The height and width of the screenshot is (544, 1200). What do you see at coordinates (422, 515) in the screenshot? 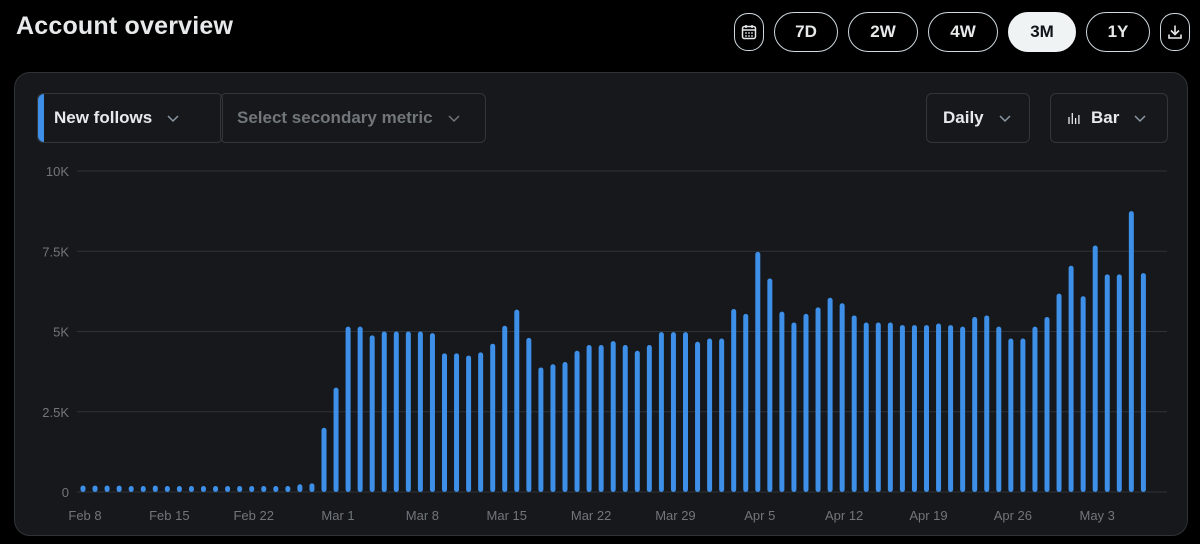
I see `x-tick-label: Mar 8` at bounding box center [422, 515].